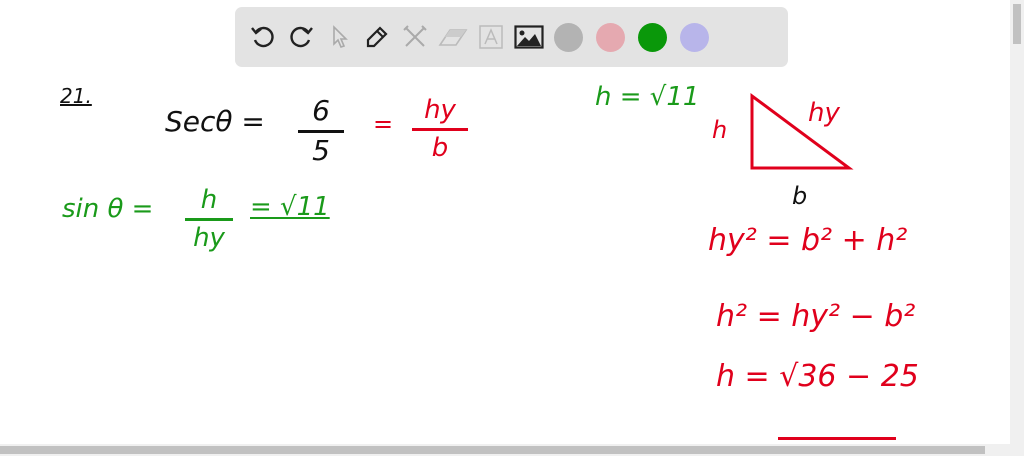  What do you see at coordinates (1017, 222) in the screenshot?
I see `vertical-scrollbar` at bounding box center [1017, 222].